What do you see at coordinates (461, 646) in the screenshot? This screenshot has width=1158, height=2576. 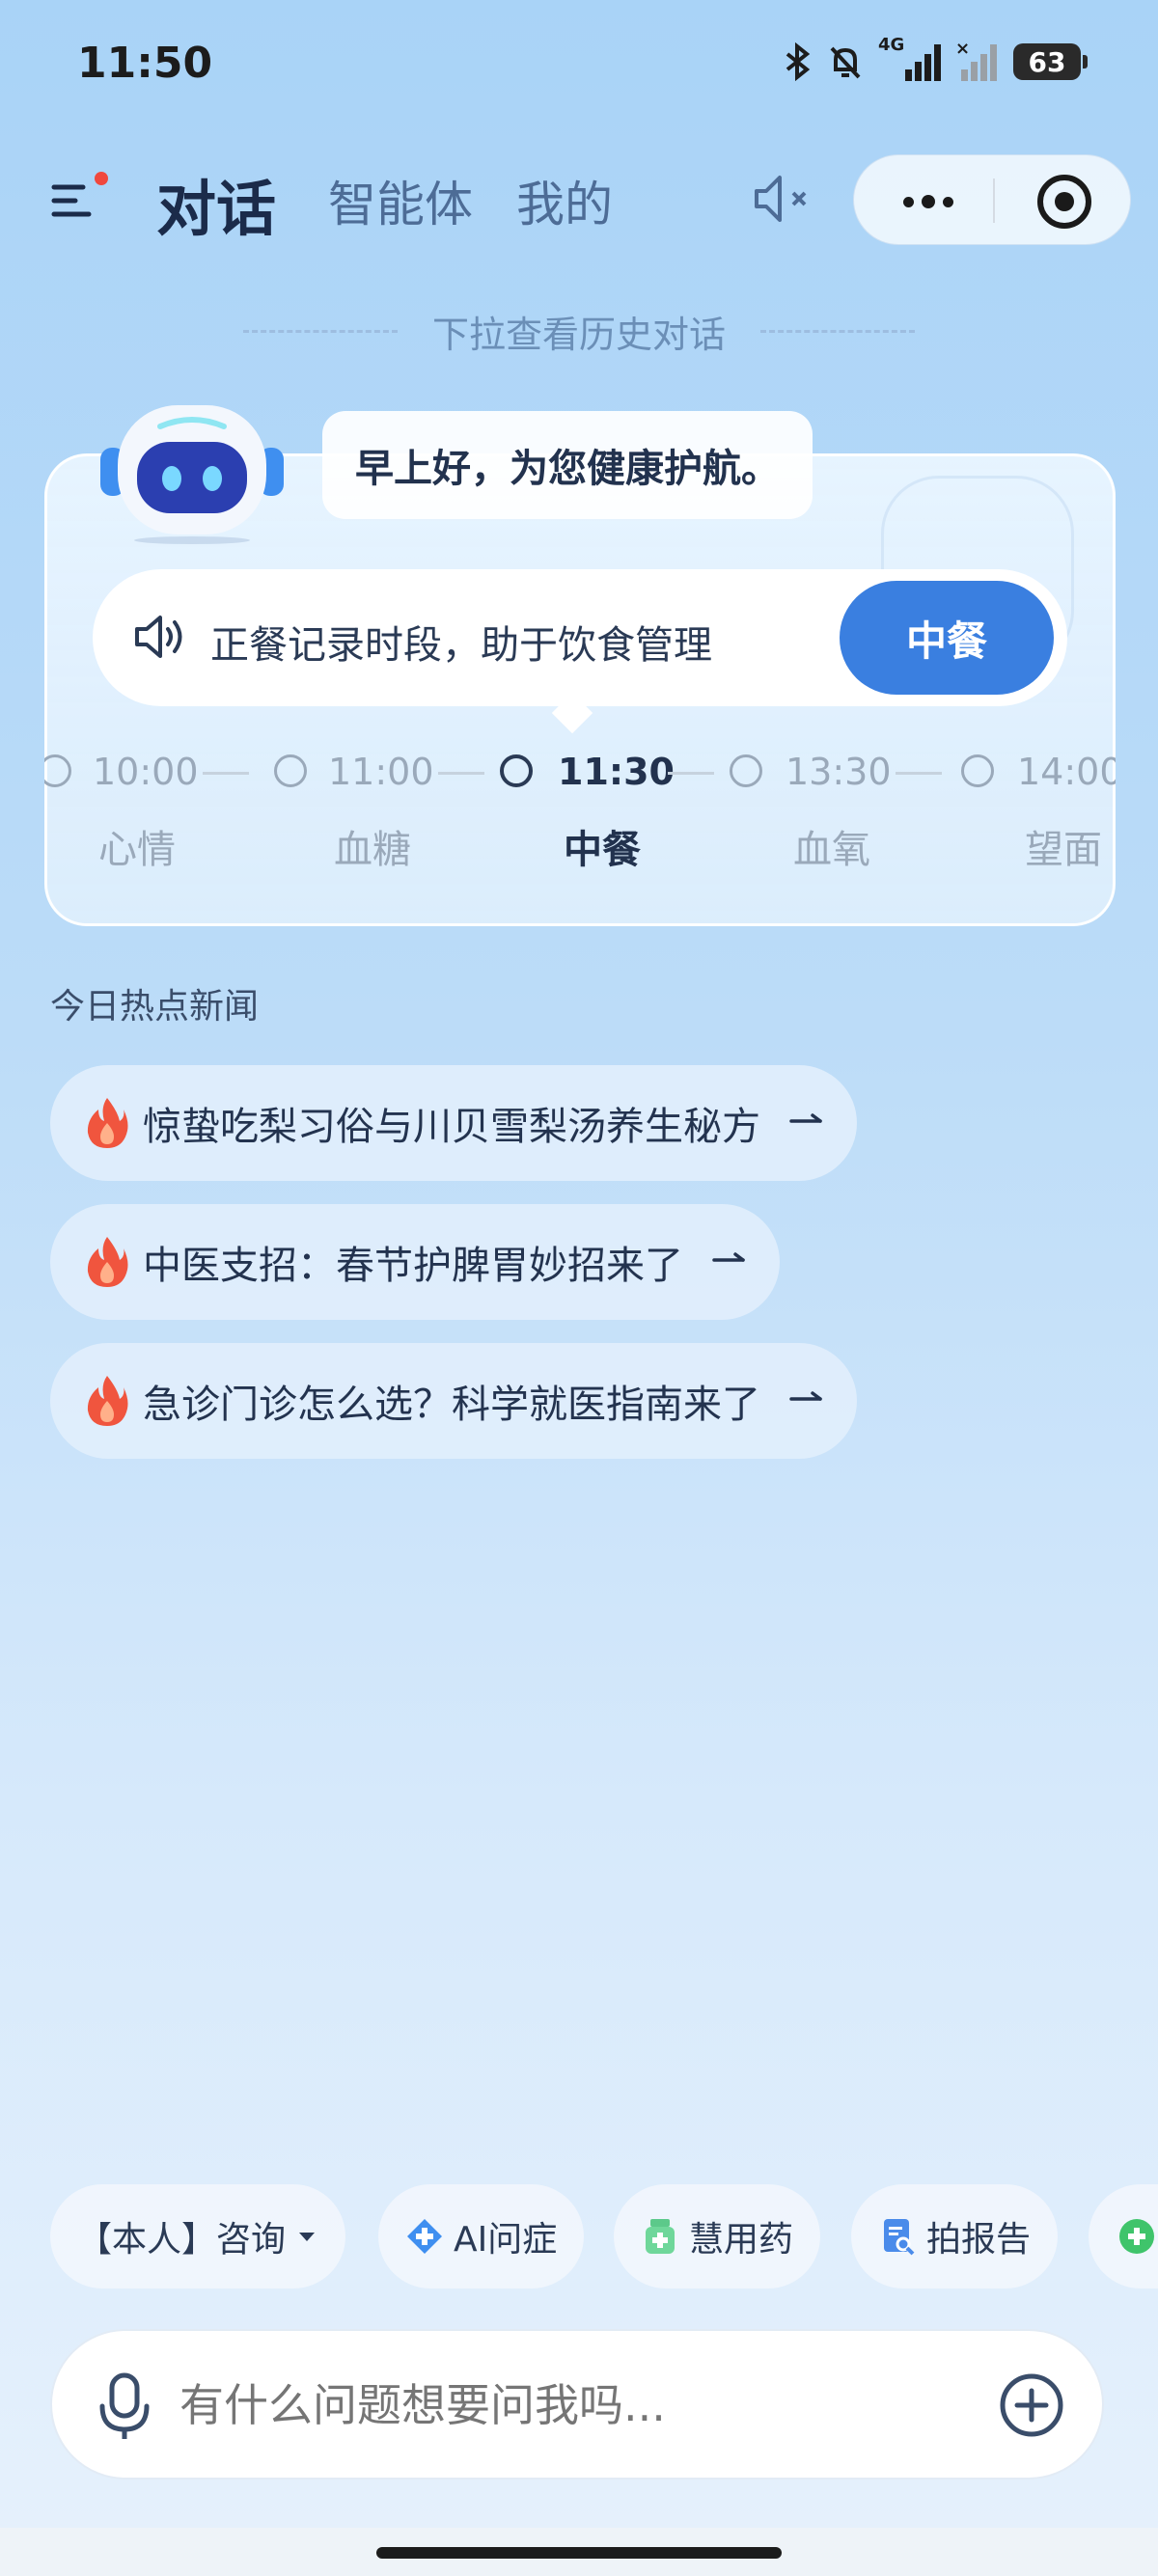 I see `notice-text: 正餐记录时段，助于饮食管理` at bounding box center [461, 646].